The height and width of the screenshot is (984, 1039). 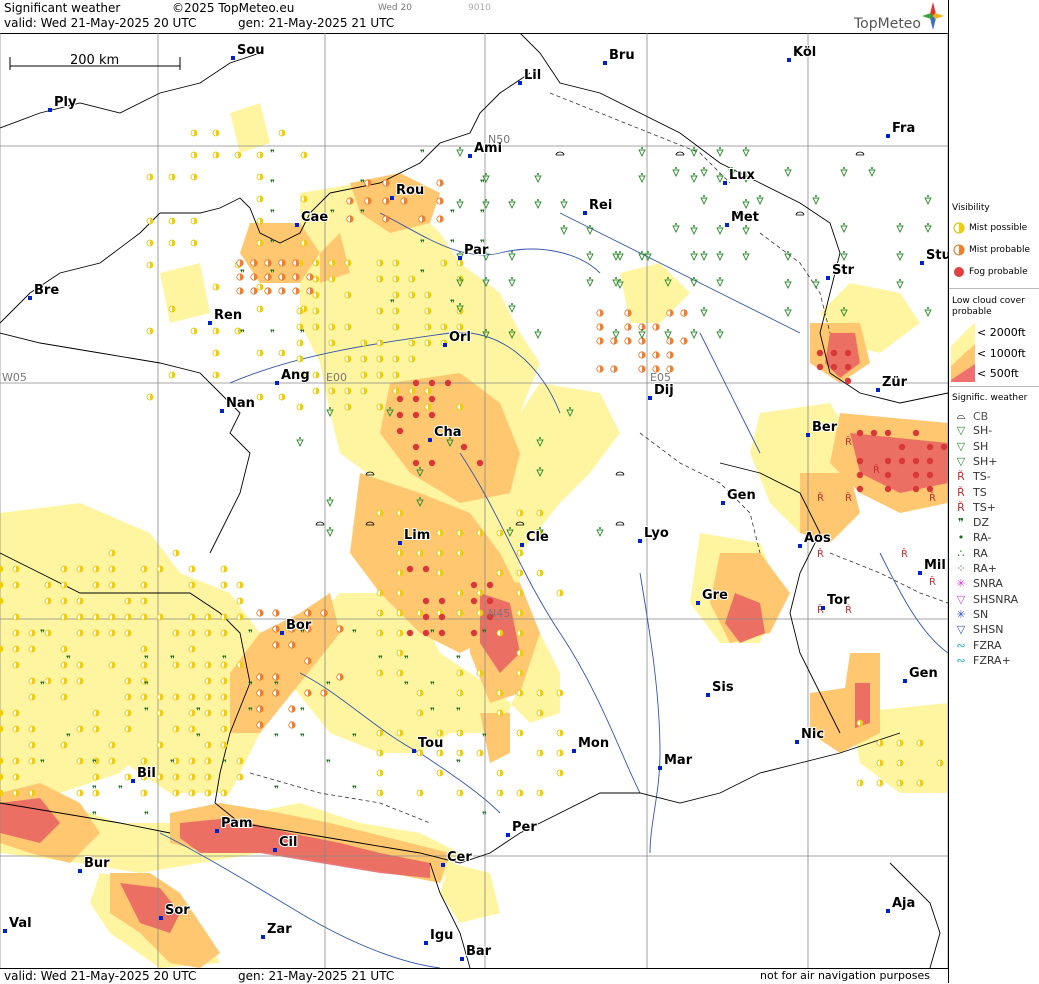 What do you see at coordinates (407, 191) in the screenshot?
I see `city-rou: Rou` at bounding box center [407, 191].